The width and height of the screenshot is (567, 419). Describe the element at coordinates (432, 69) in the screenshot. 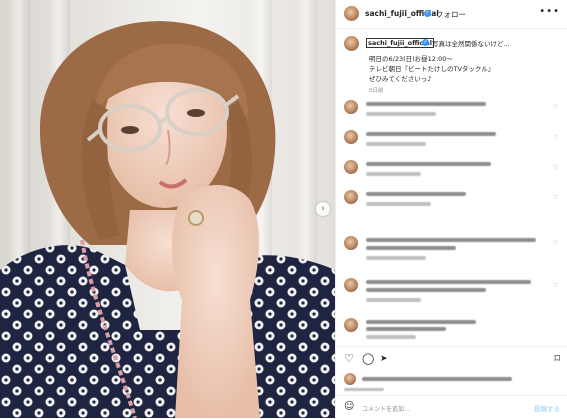

I see `caption-line: テレビ朝日『ビートたけしのTVタックル』` at that location.